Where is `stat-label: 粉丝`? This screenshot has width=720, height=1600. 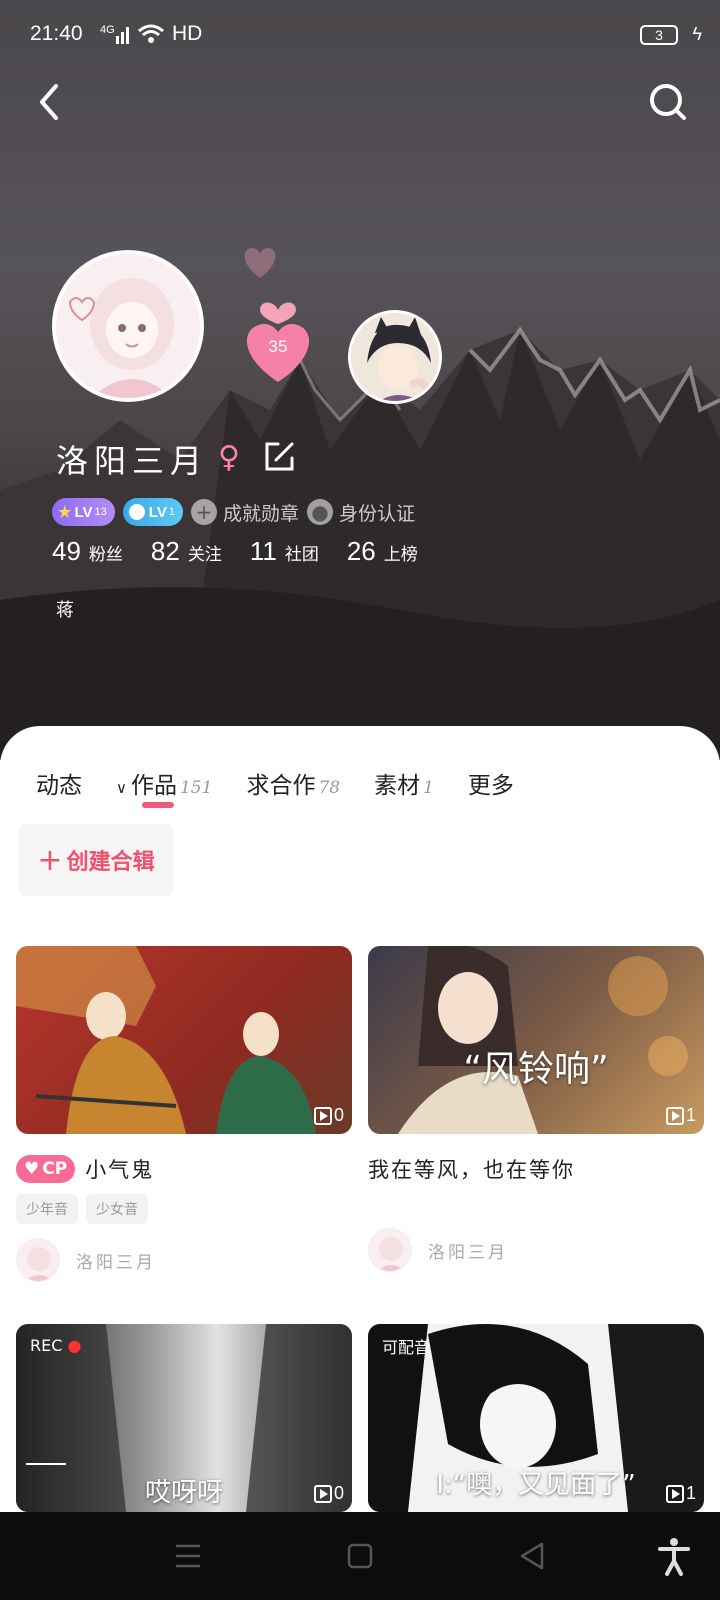
stat-label: 粉丝 is located at coordinates (105, 555).